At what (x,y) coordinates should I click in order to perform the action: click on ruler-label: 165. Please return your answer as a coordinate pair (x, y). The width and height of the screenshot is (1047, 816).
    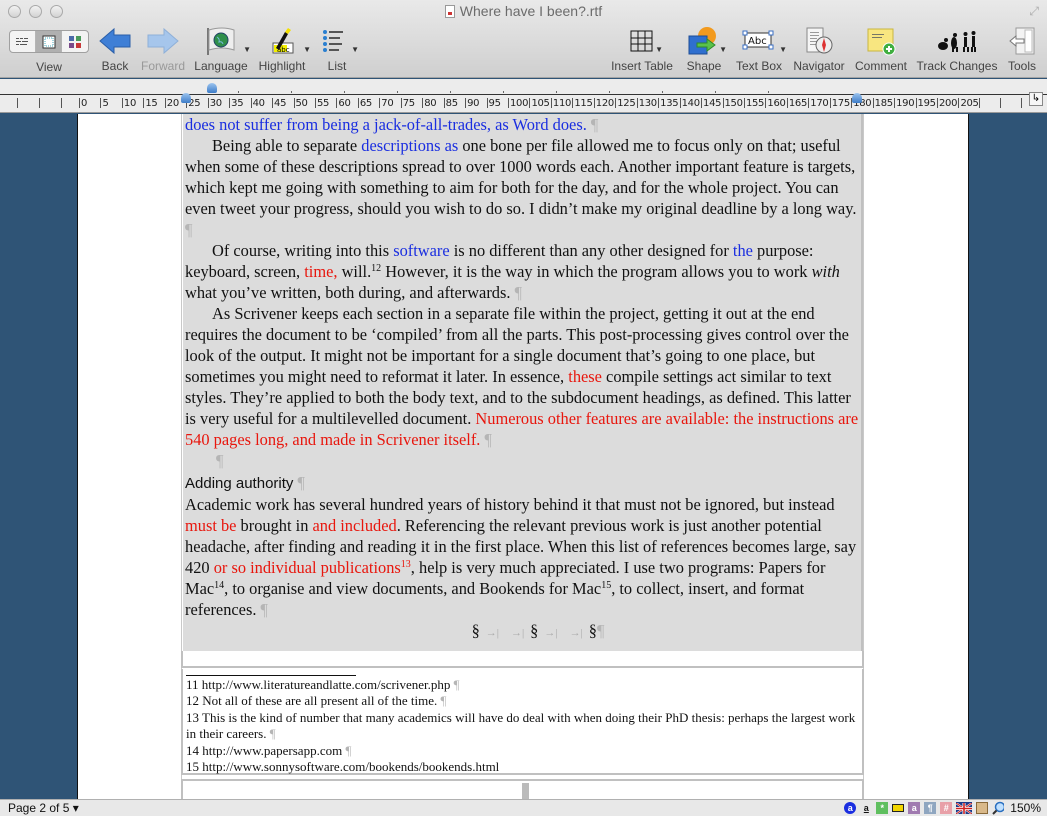
    Looking at the image, I should click on (798, 103).